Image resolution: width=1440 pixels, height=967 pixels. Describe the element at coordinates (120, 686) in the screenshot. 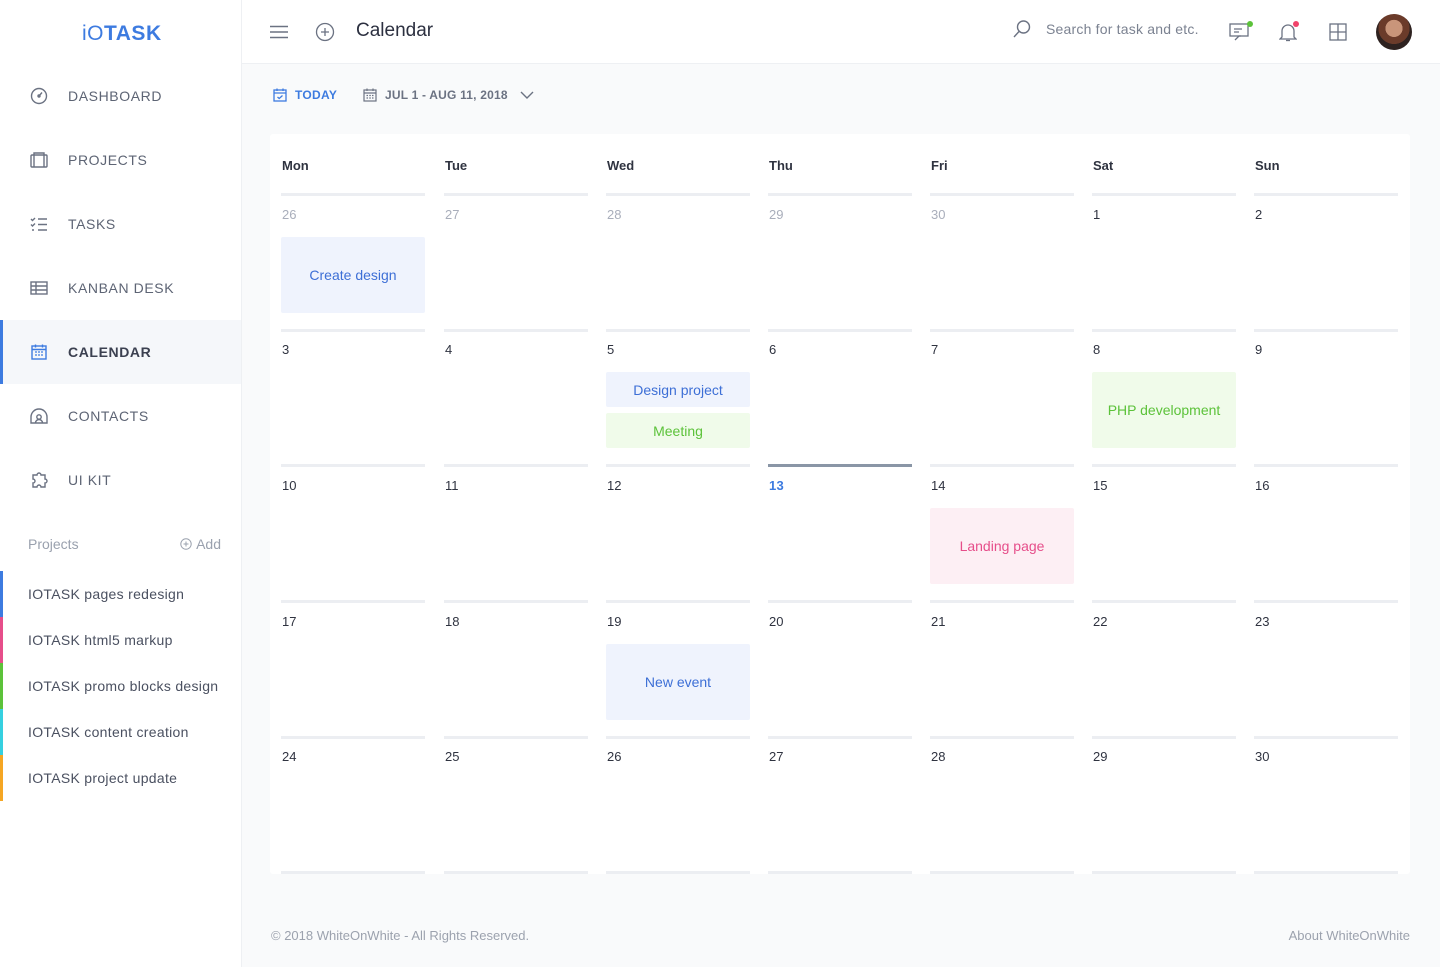

I see `project-item: IOTASK promo blocks design` at that location.